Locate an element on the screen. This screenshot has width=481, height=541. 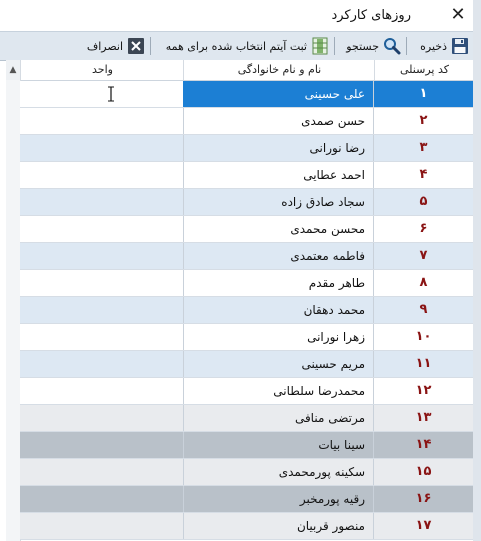
cell-full-name: طاهر مقدم is located at coordinates (278, 283).